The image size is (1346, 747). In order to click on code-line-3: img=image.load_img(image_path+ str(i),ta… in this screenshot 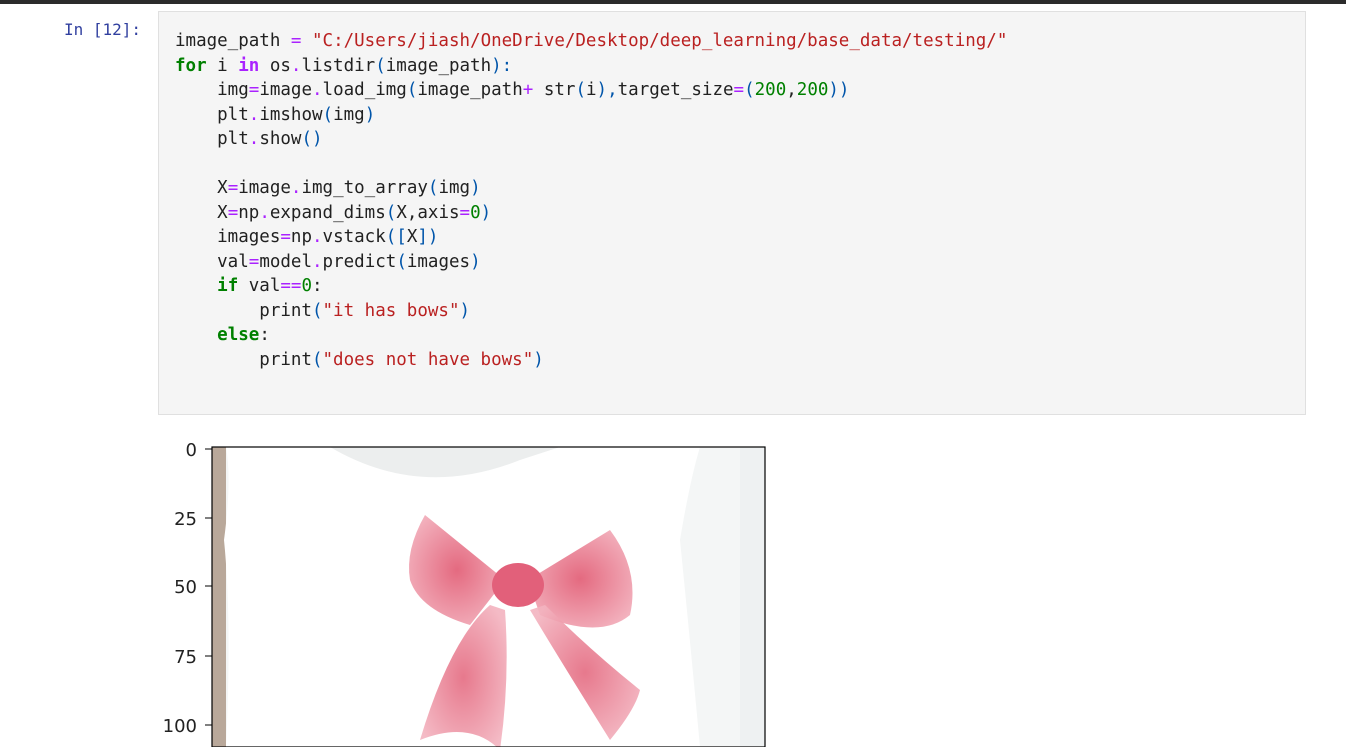, I will do `click(512, 90)`.